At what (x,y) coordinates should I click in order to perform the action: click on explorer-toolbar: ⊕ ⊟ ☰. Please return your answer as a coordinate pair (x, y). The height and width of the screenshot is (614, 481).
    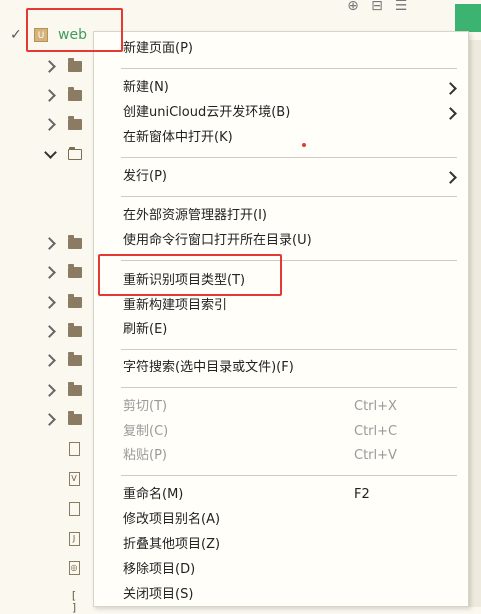
    Looking at the image, I should click on (377, 7).